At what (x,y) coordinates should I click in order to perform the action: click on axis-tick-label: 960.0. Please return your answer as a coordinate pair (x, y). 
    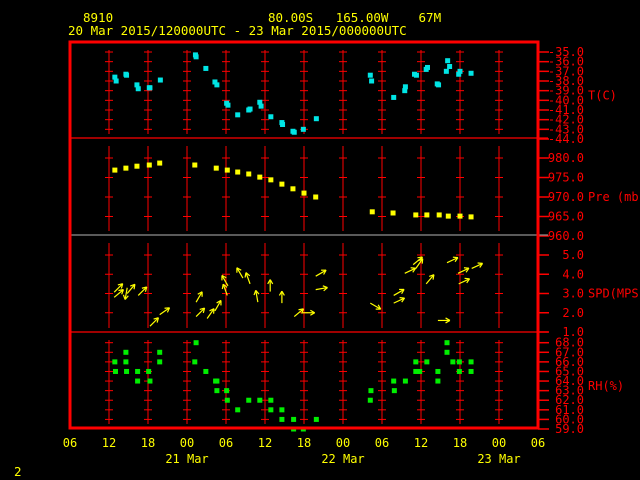
    Looking at the image, I should click on (566, 236).